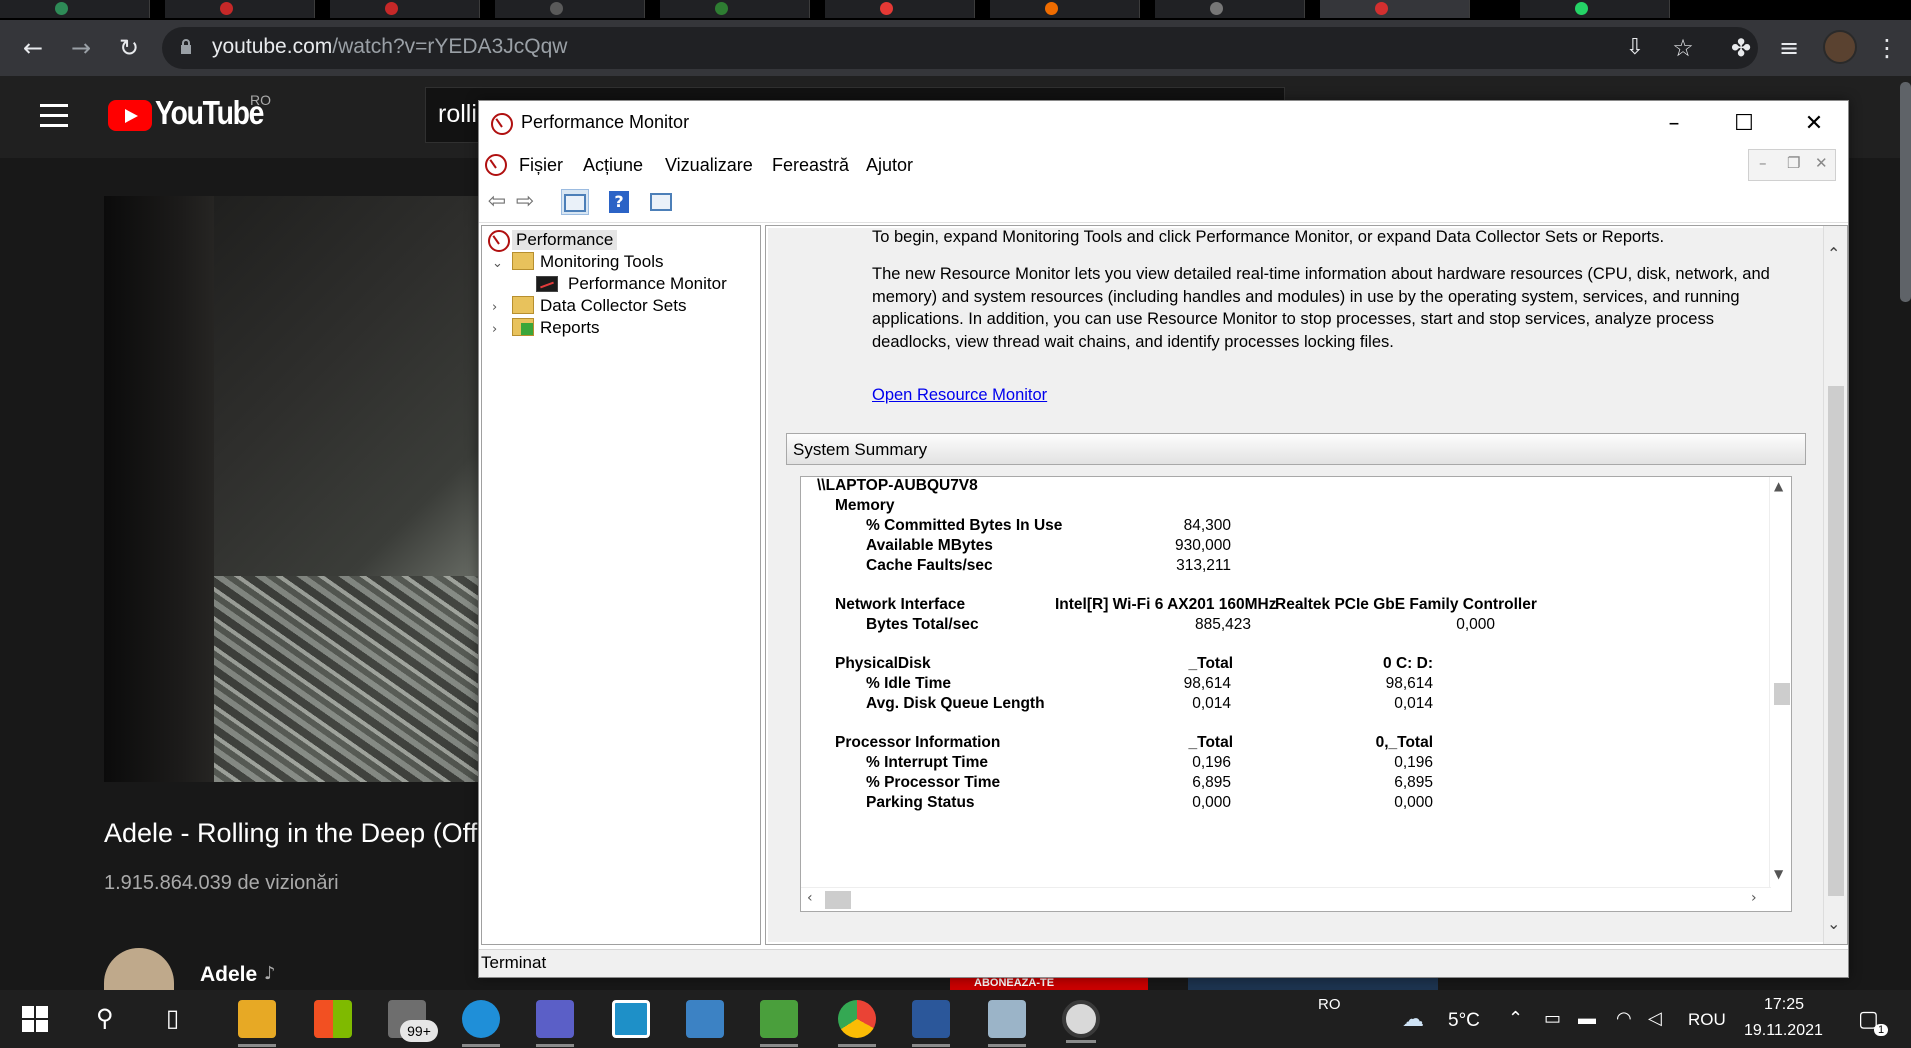 The width and height of the screenshot is (1911, 1048). I want to click on media-queue-icon: ≡, so click(1789, 48).